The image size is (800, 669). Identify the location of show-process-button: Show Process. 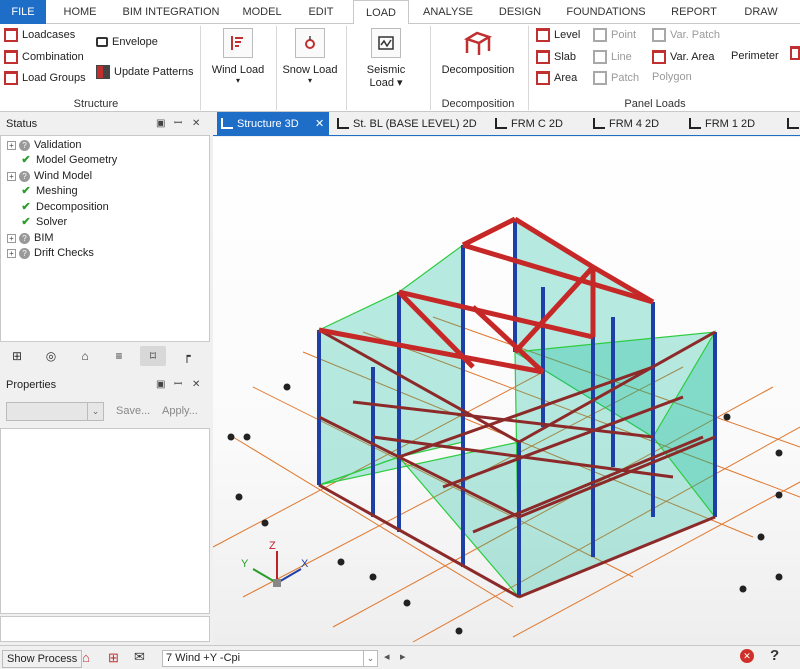
(42, 659).